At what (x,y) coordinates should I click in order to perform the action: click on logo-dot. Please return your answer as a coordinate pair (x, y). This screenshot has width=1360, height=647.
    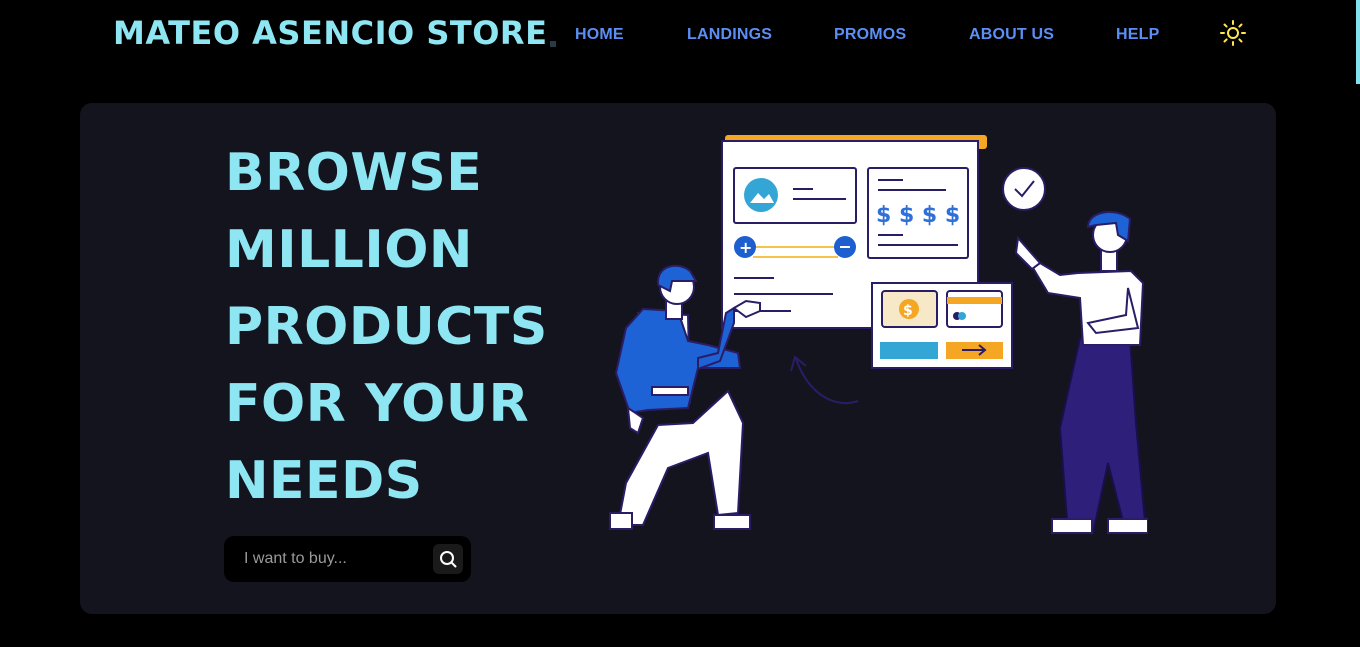
    Looking at the image, I should click on (553, 44).